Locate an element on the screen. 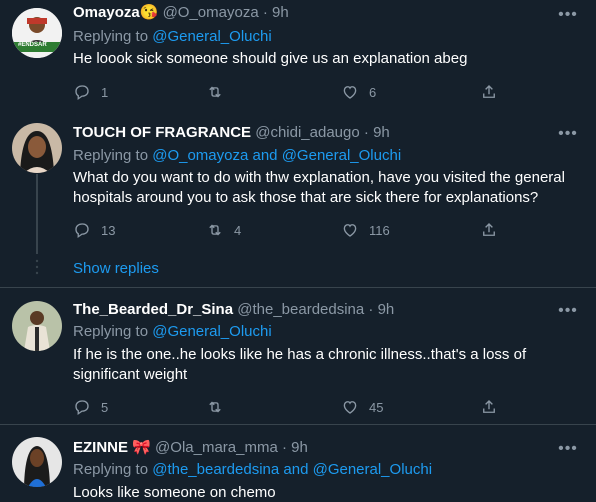  user-handle: @the_beardedsina is located at coordinates (300, 309).